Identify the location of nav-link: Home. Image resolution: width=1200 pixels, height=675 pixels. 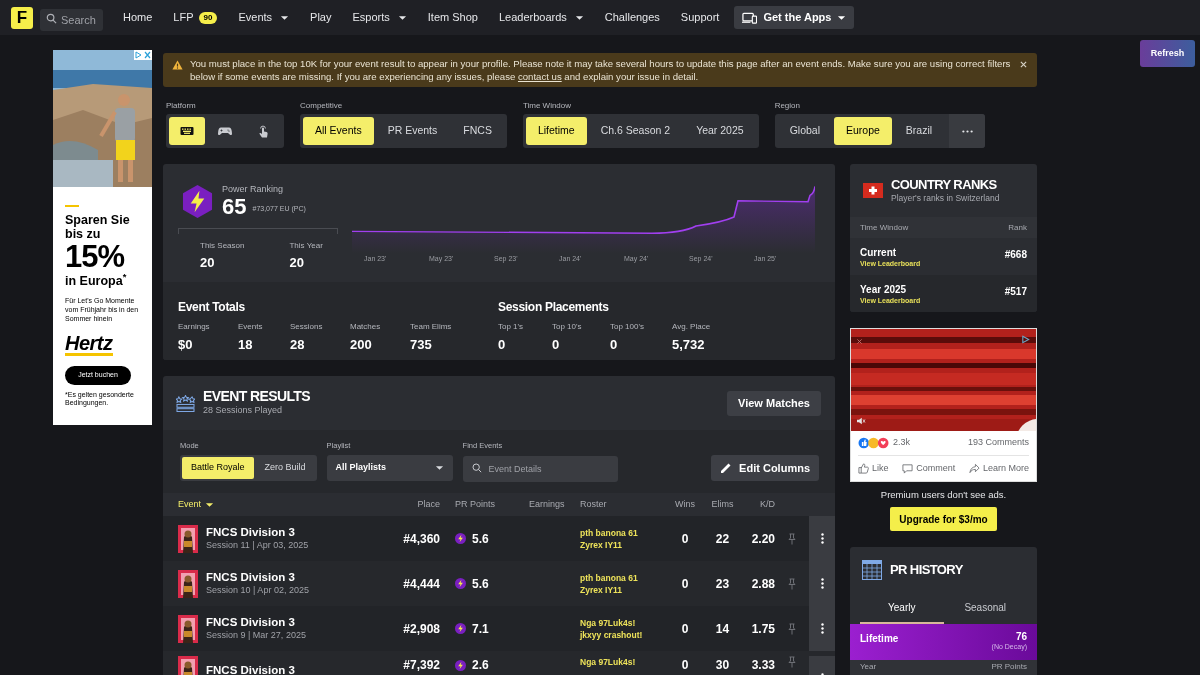
(138, 17).